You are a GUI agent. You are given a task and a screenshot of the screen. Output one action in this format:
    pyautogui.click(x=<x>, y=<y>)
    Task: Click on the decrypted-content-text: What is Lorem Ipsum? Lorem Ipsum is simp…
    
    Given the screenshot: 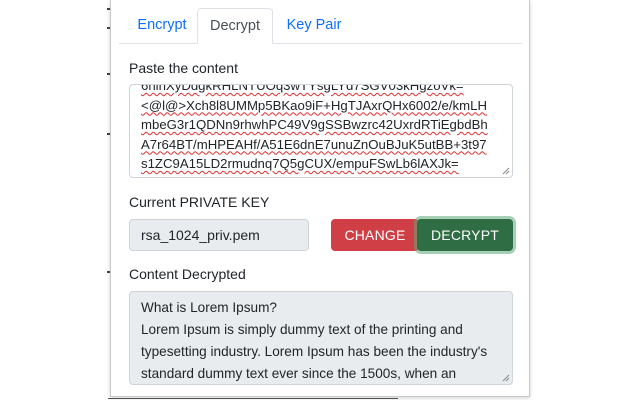 What is the action you would take?
    pyautogui.click(x=323, y=340)
    